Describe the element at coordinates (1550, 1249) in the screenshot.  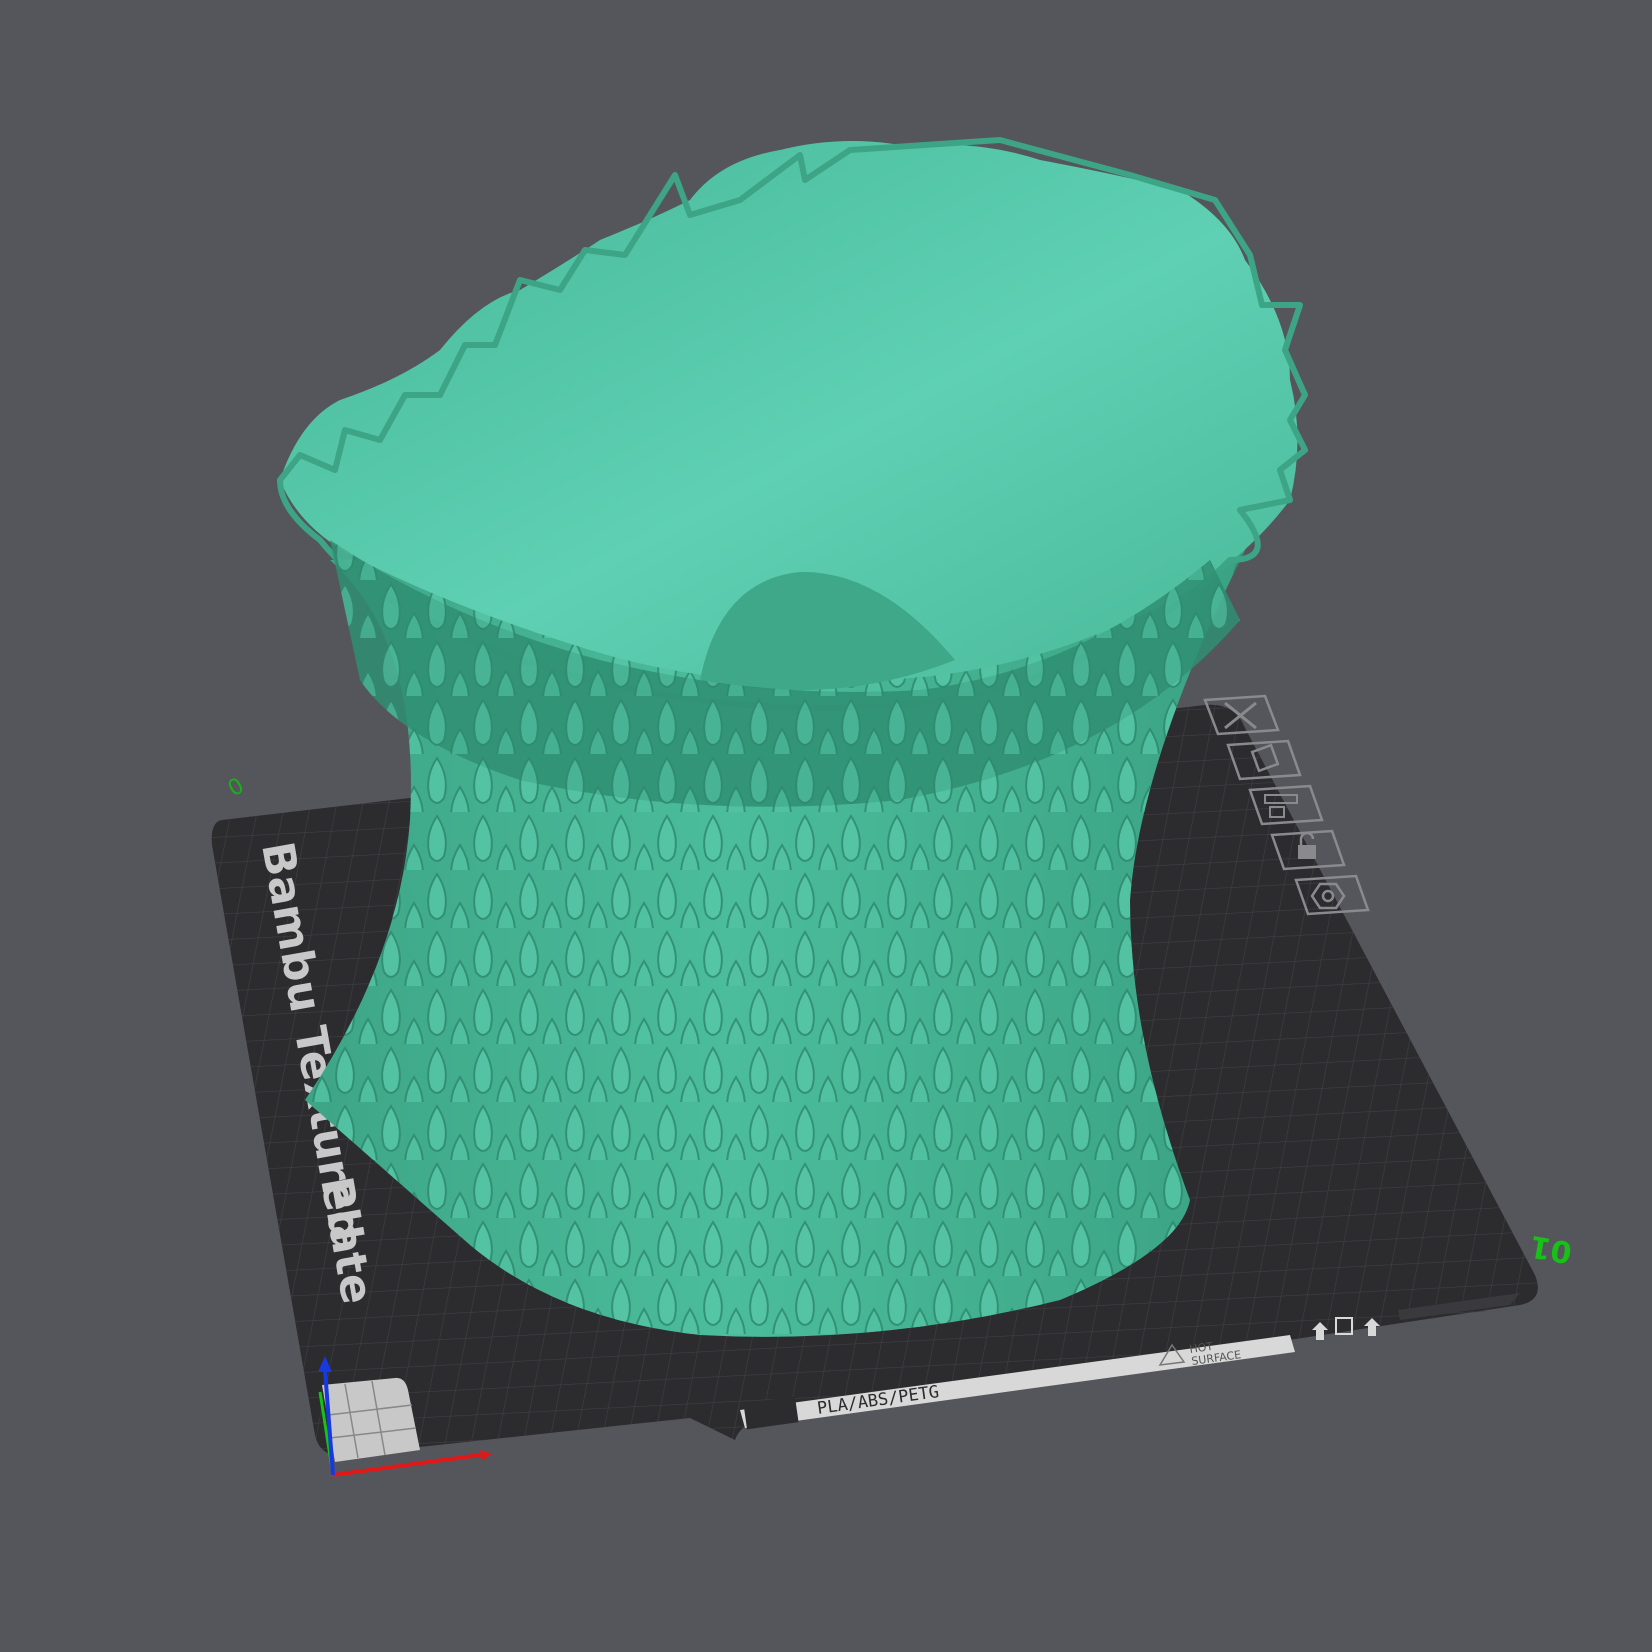
I see `plate-number: 01` at that location.